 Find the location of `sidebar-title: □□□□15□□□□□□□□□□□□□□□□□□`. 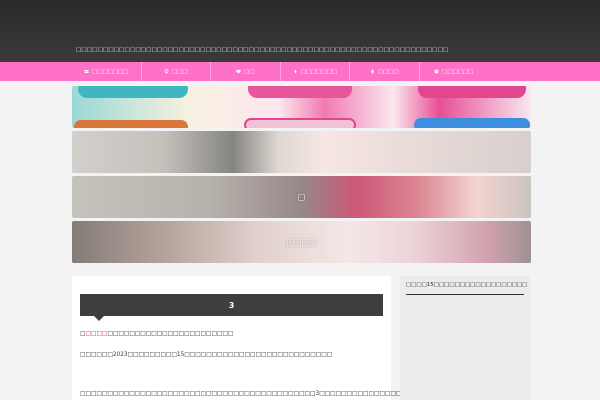

sidebar-title: □□□□15□□□□□□□□□□□□□□□□□□ is located at coordinates (466, 288).